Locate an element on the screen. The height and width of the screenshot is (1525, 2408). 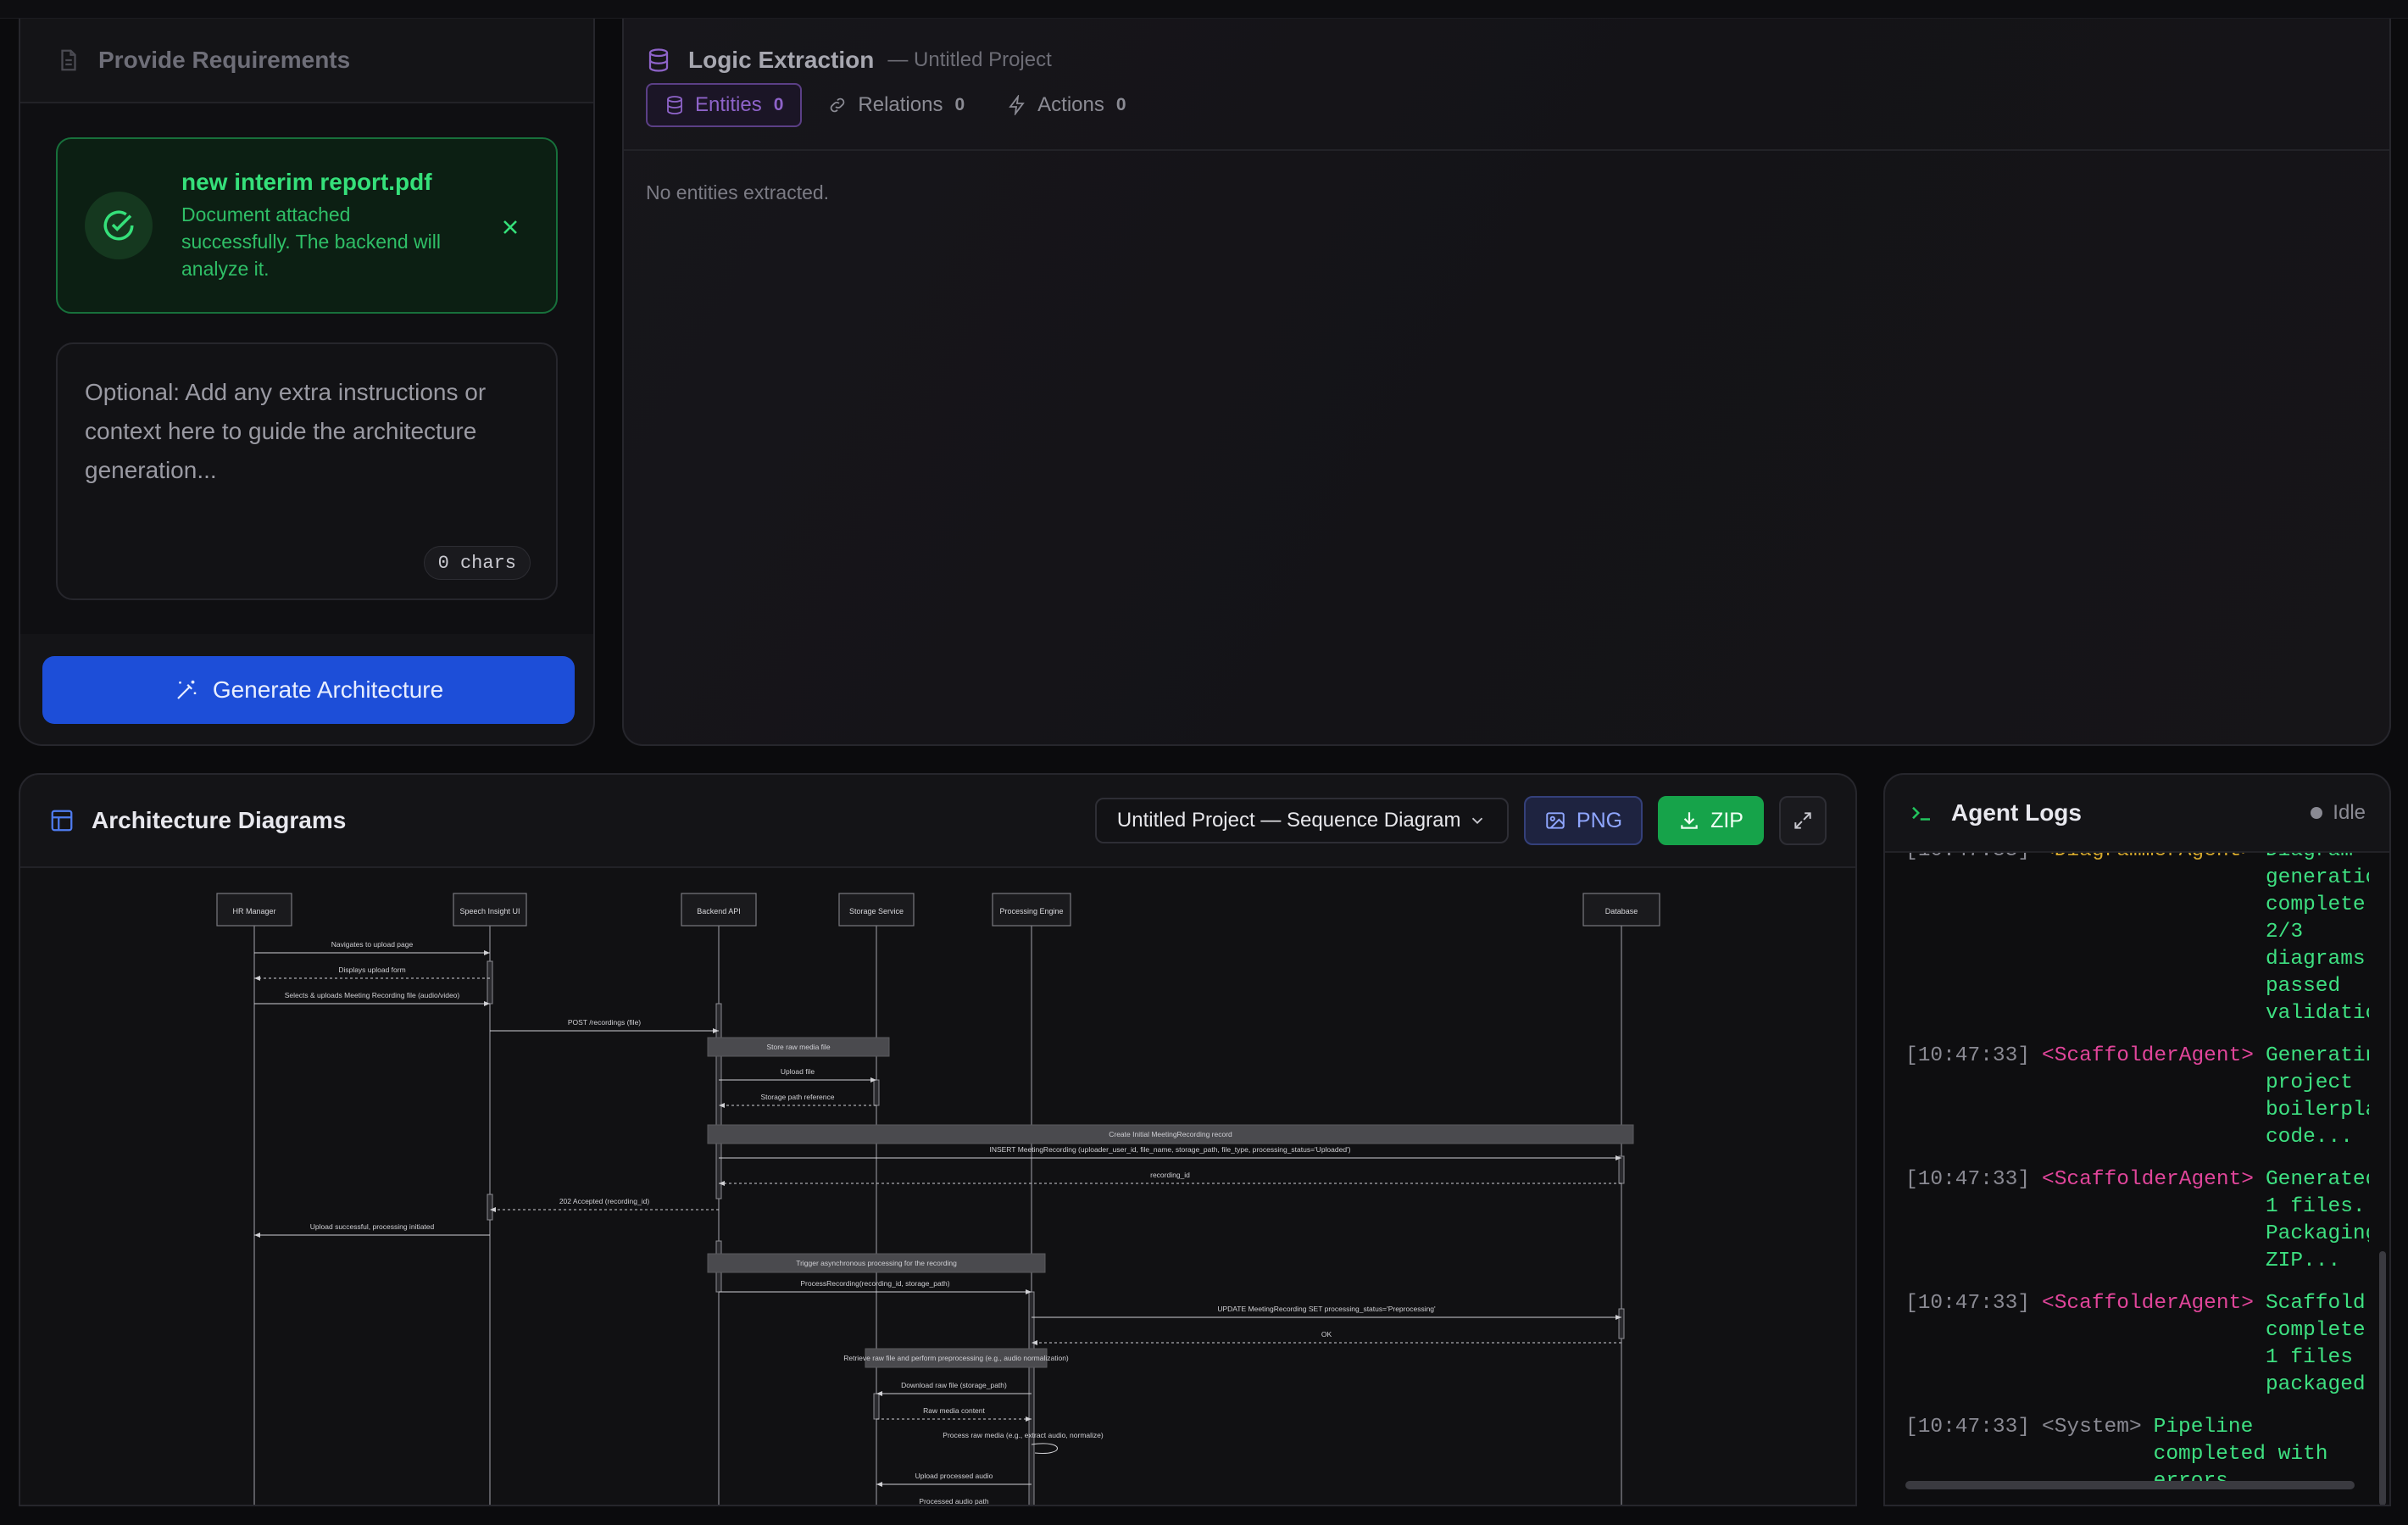
message-arrow: Processed audio path is located at coordinates (953, 1501).